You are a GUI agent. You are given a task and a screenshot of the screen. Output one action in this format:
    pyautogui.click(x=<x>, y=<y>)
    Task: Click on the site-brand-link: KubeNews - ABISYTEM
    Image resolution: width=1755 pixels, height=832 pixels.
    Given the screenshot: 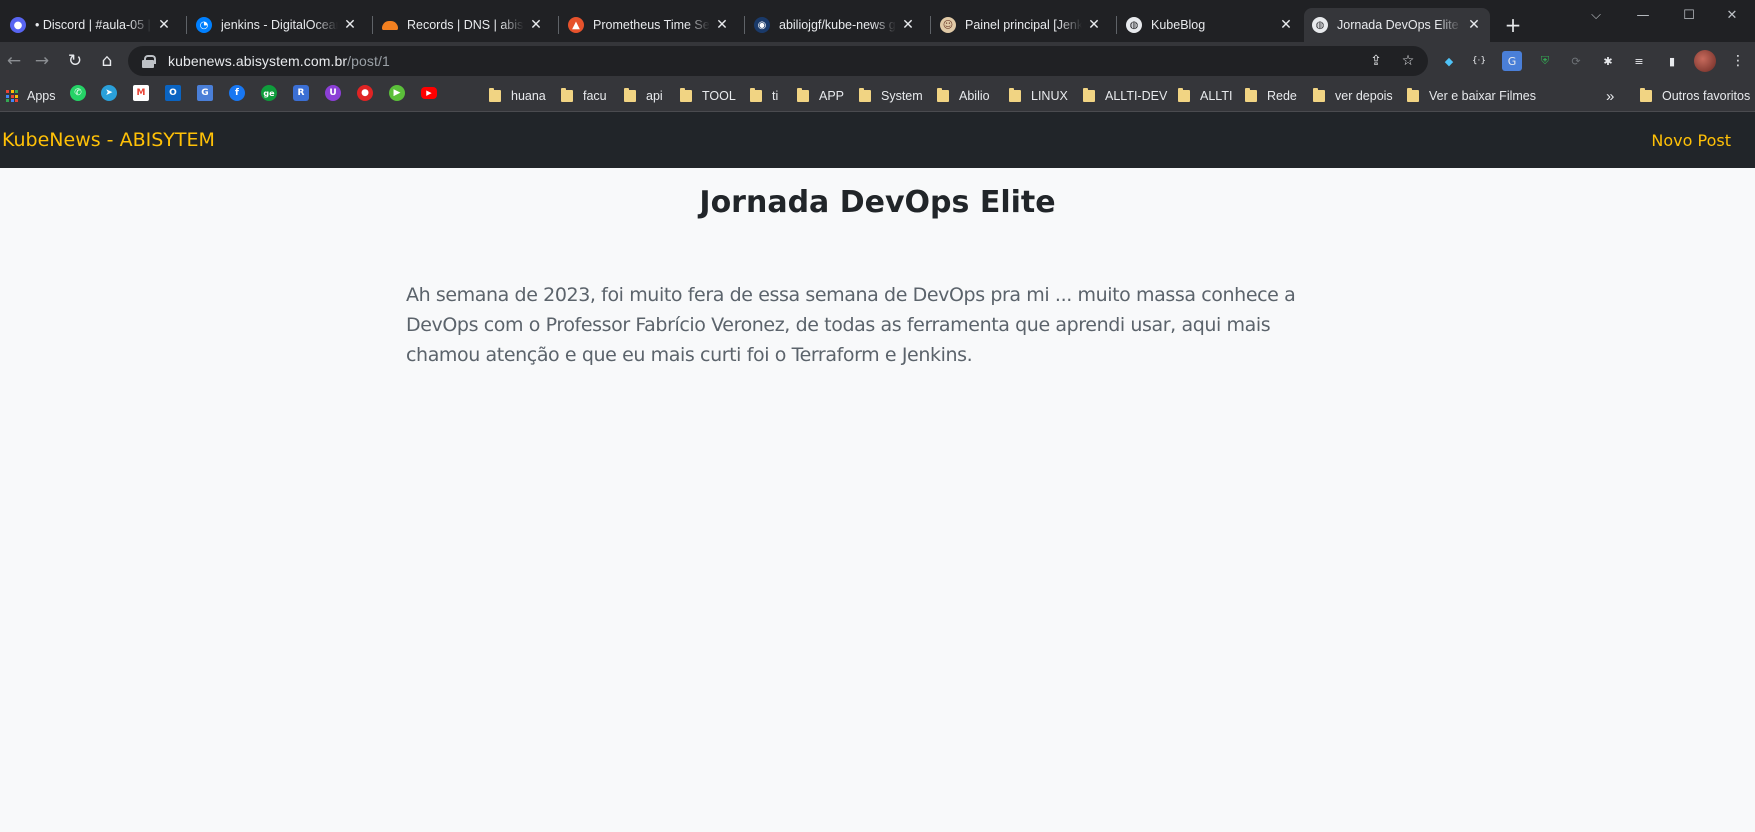 What is the action you would take?
    pyautogui.click(x=108, y=140)
    